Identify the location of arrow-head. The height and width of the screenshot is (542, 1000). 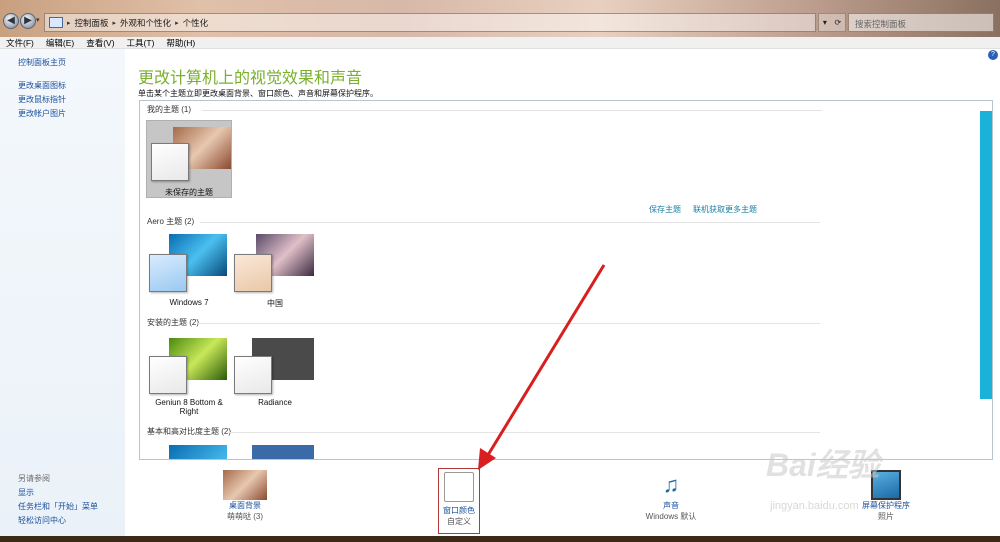
(487, 459).